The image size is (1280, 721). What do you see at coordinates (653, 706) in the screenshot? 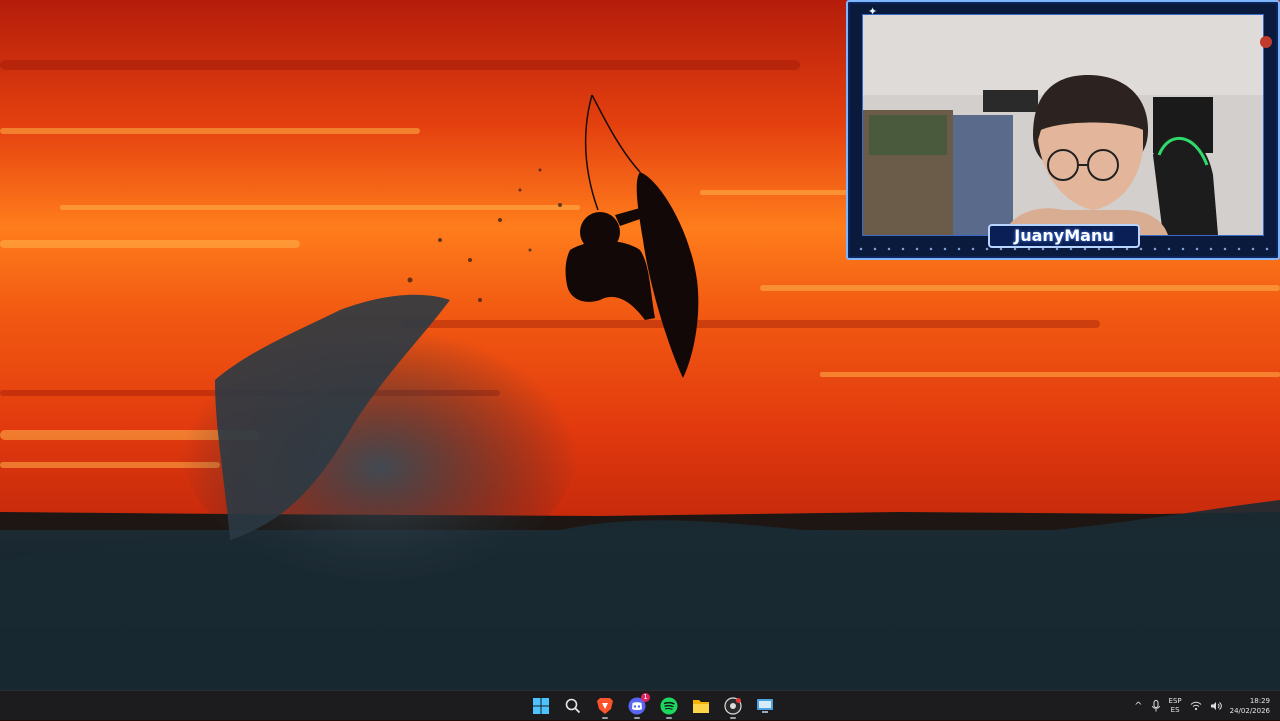
I see `taskbar-pinned-apps: 1` at bounding box center [653, 706].